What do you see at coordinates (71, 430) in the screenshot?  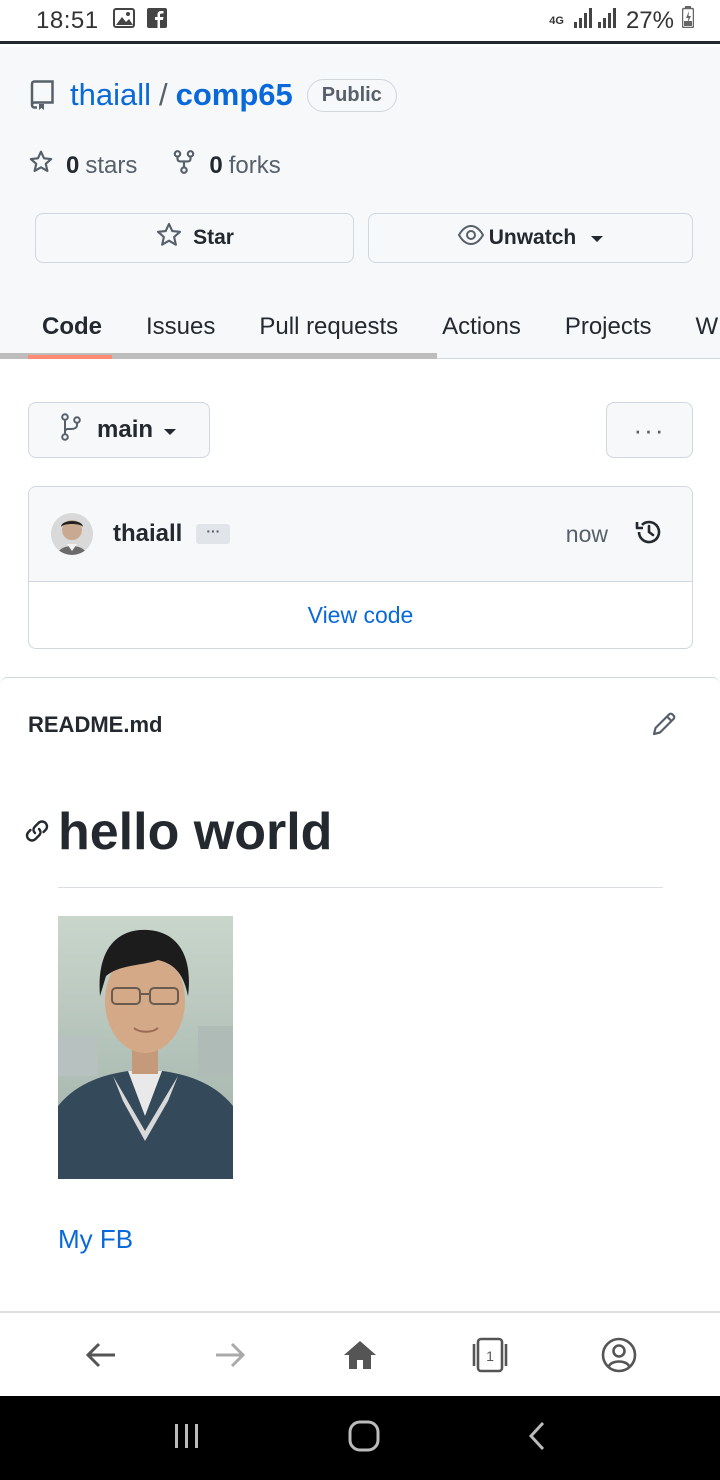 I see `branch-icon` at bounding box center [71, 430].